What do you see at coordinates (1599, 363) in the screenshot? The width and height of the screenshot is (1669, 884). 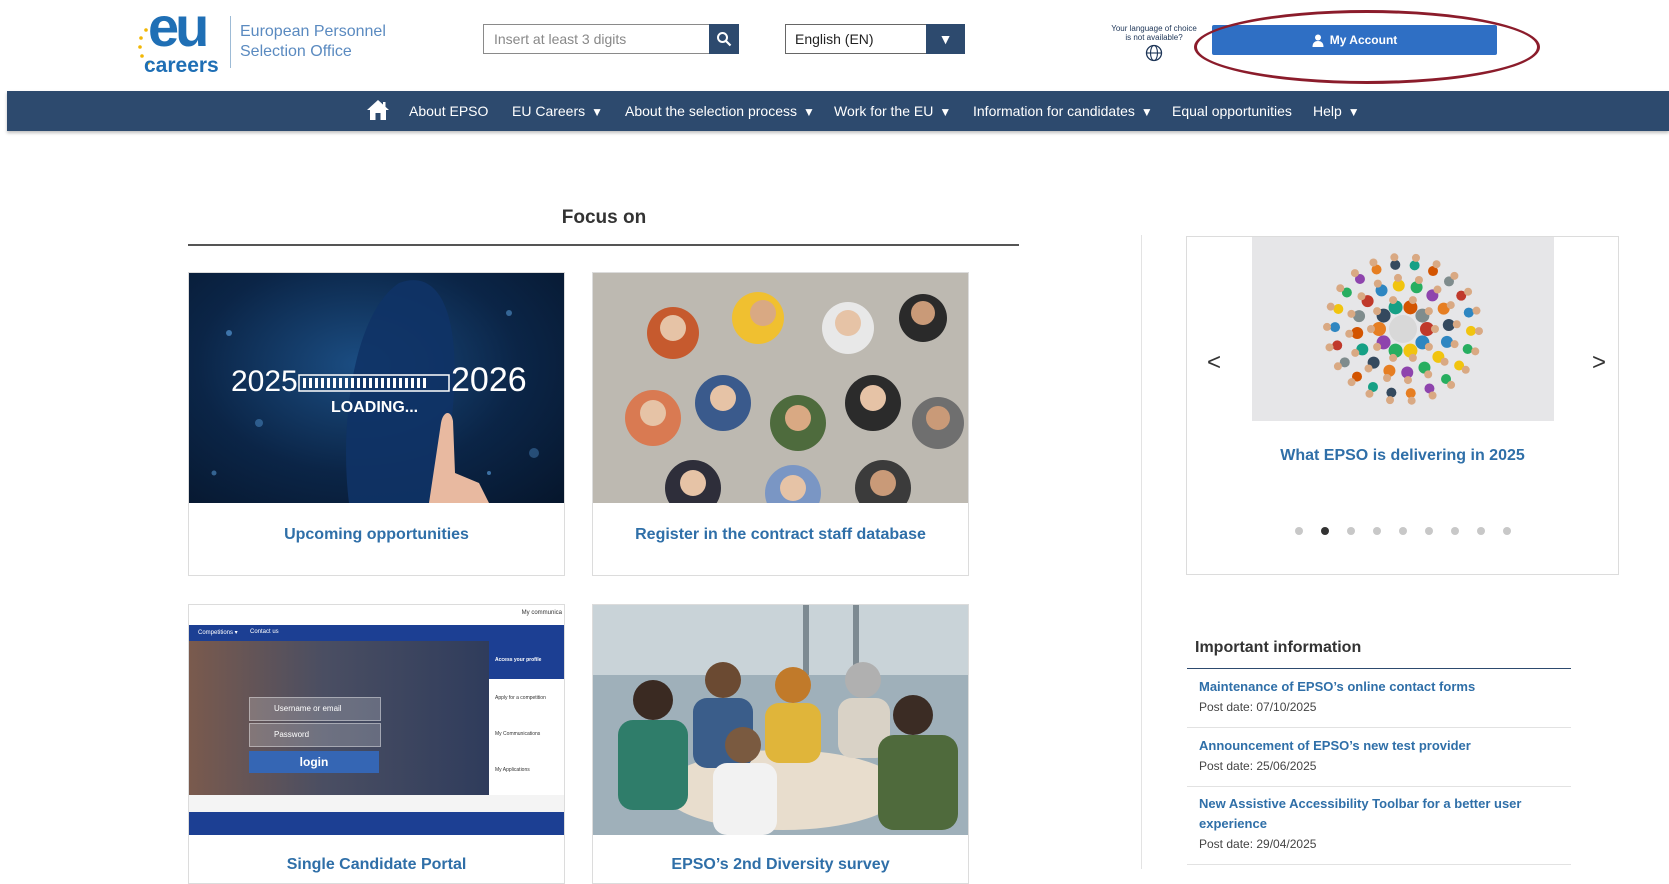 I see `carousel-next-button: >` at bounding box center [1599, 363].